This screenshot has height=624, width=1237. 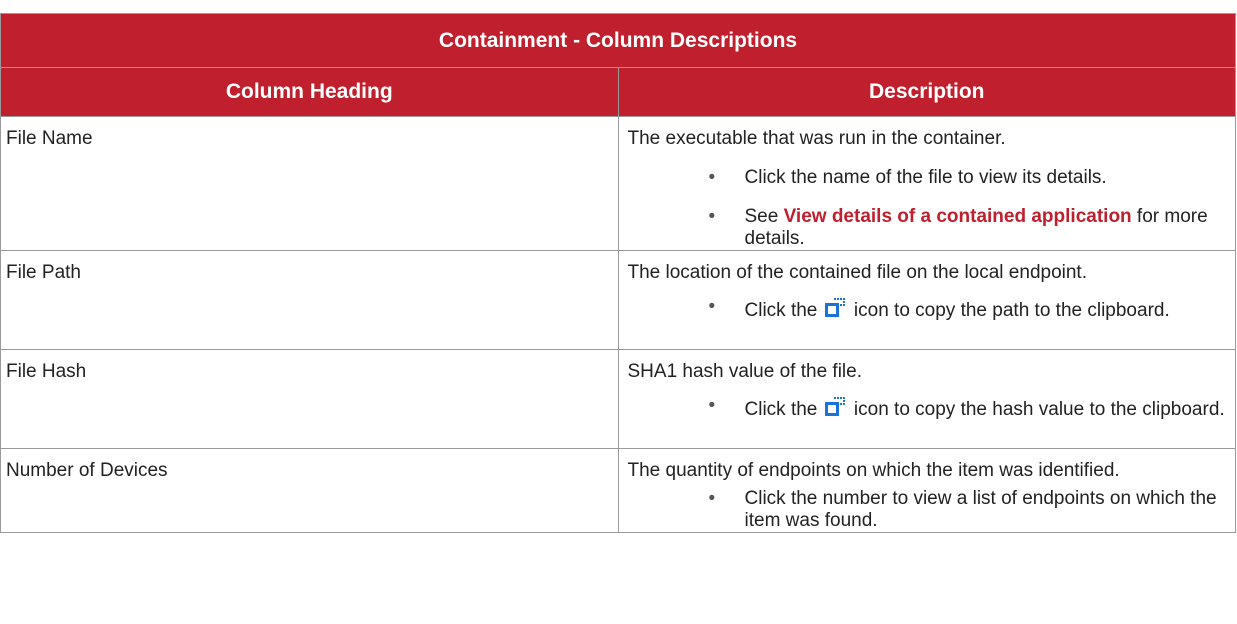 What do you see at coordinates (744, 371) in the screenshot?
I see `description-text: SHA1 hash value of the file.` at bounding box center [744, 371].